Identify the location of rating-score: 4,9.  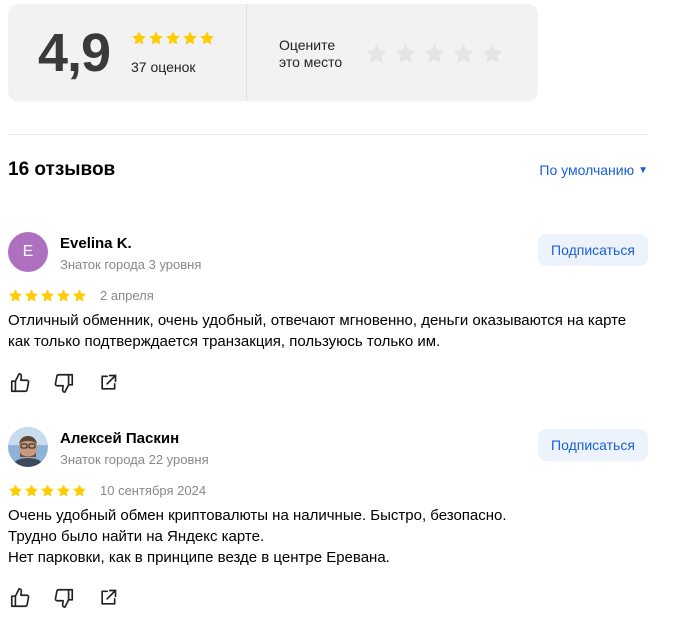
(74, 53).